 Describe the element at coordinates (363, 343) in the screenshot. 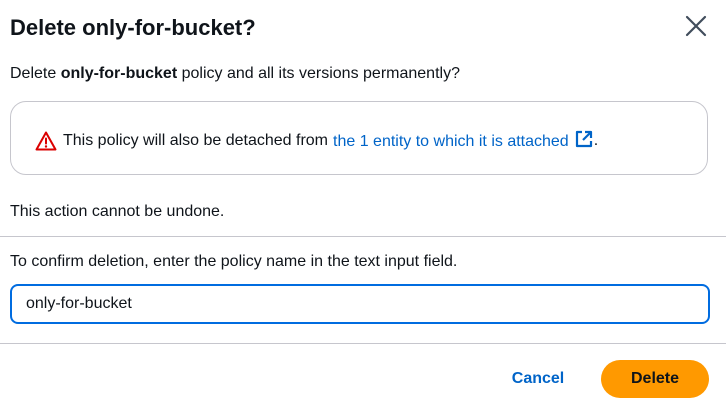

I see `footer-divider` at that location.